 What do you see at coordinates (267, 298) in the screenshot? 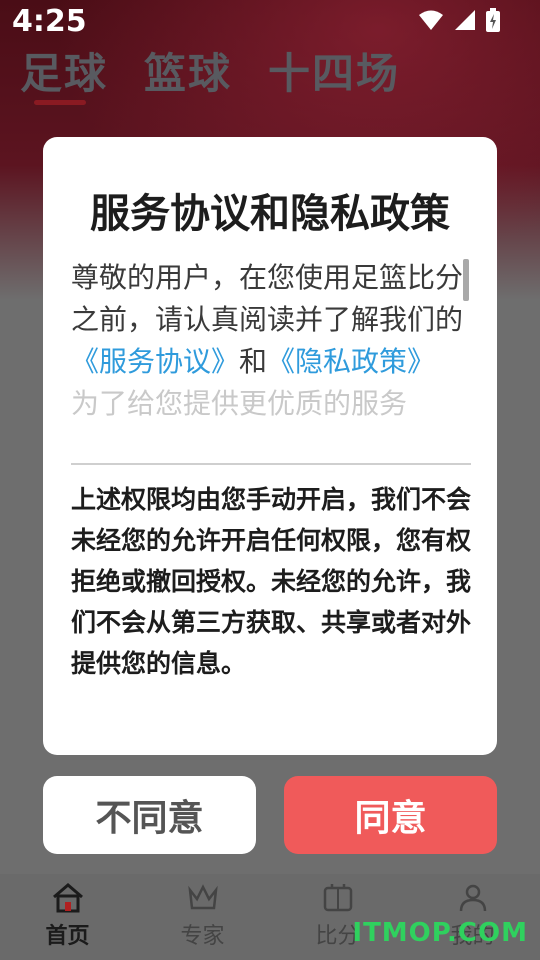
I see `intro-text: 尊敬的用户，在您使用足篮比分之前，请认真阅读并了解我们的` at bounding box center [267, 298].